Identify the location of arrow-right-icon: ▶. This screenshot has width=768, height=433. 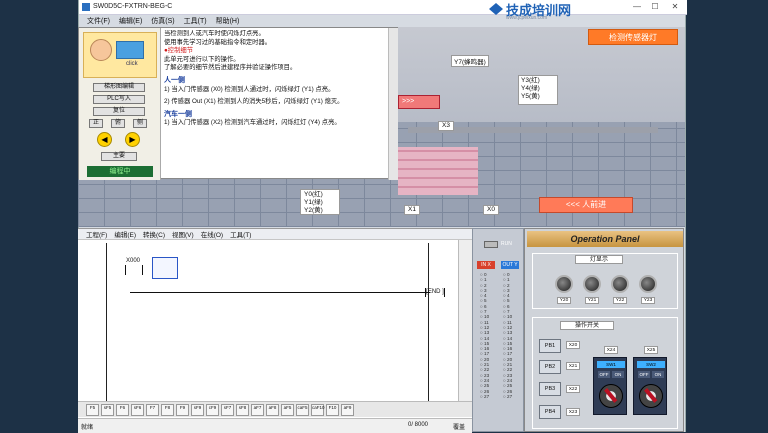
(132, 139).